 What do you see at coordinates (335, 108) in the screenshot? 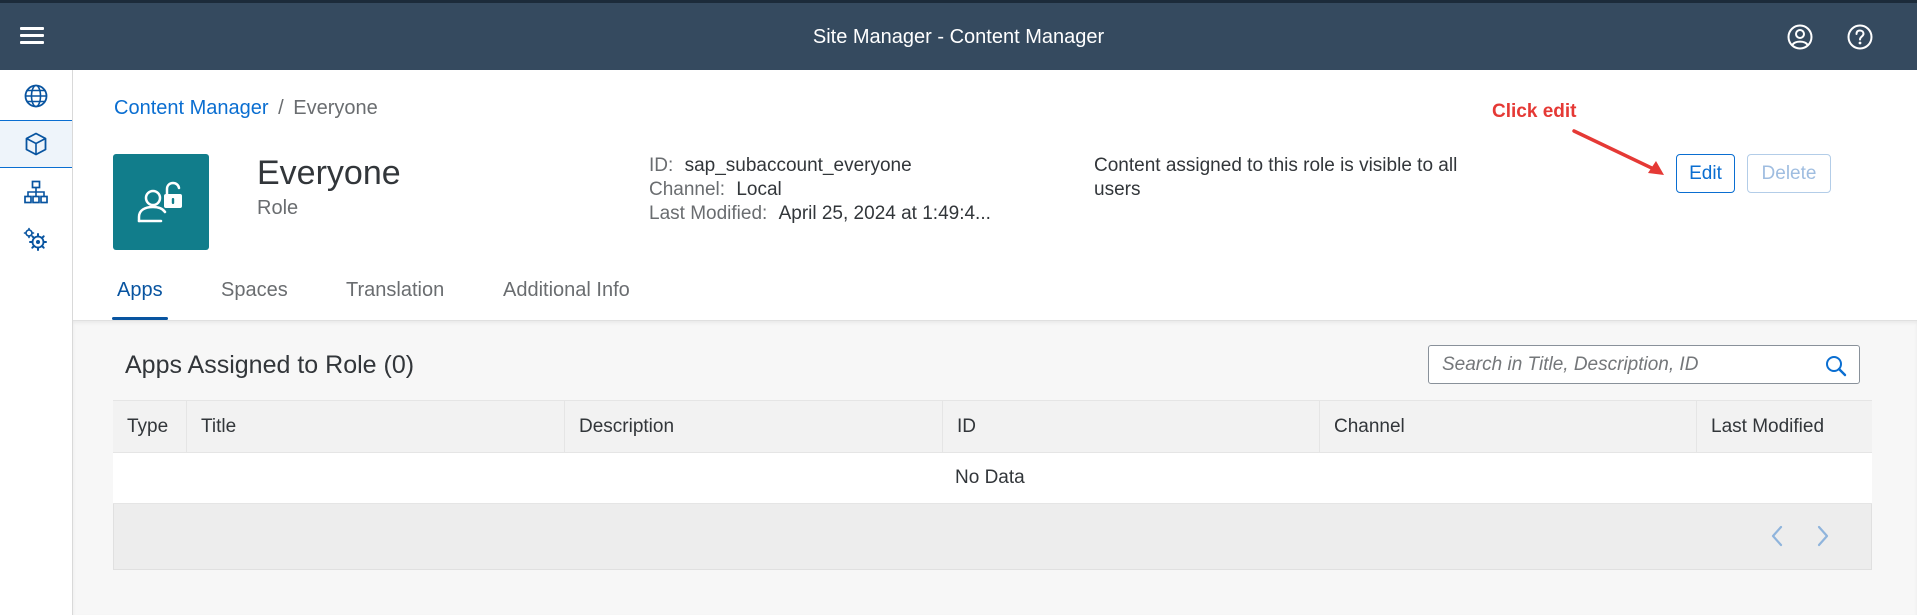
I see `breadcrumb-current: Everyone` at bounding box center [335, 108].